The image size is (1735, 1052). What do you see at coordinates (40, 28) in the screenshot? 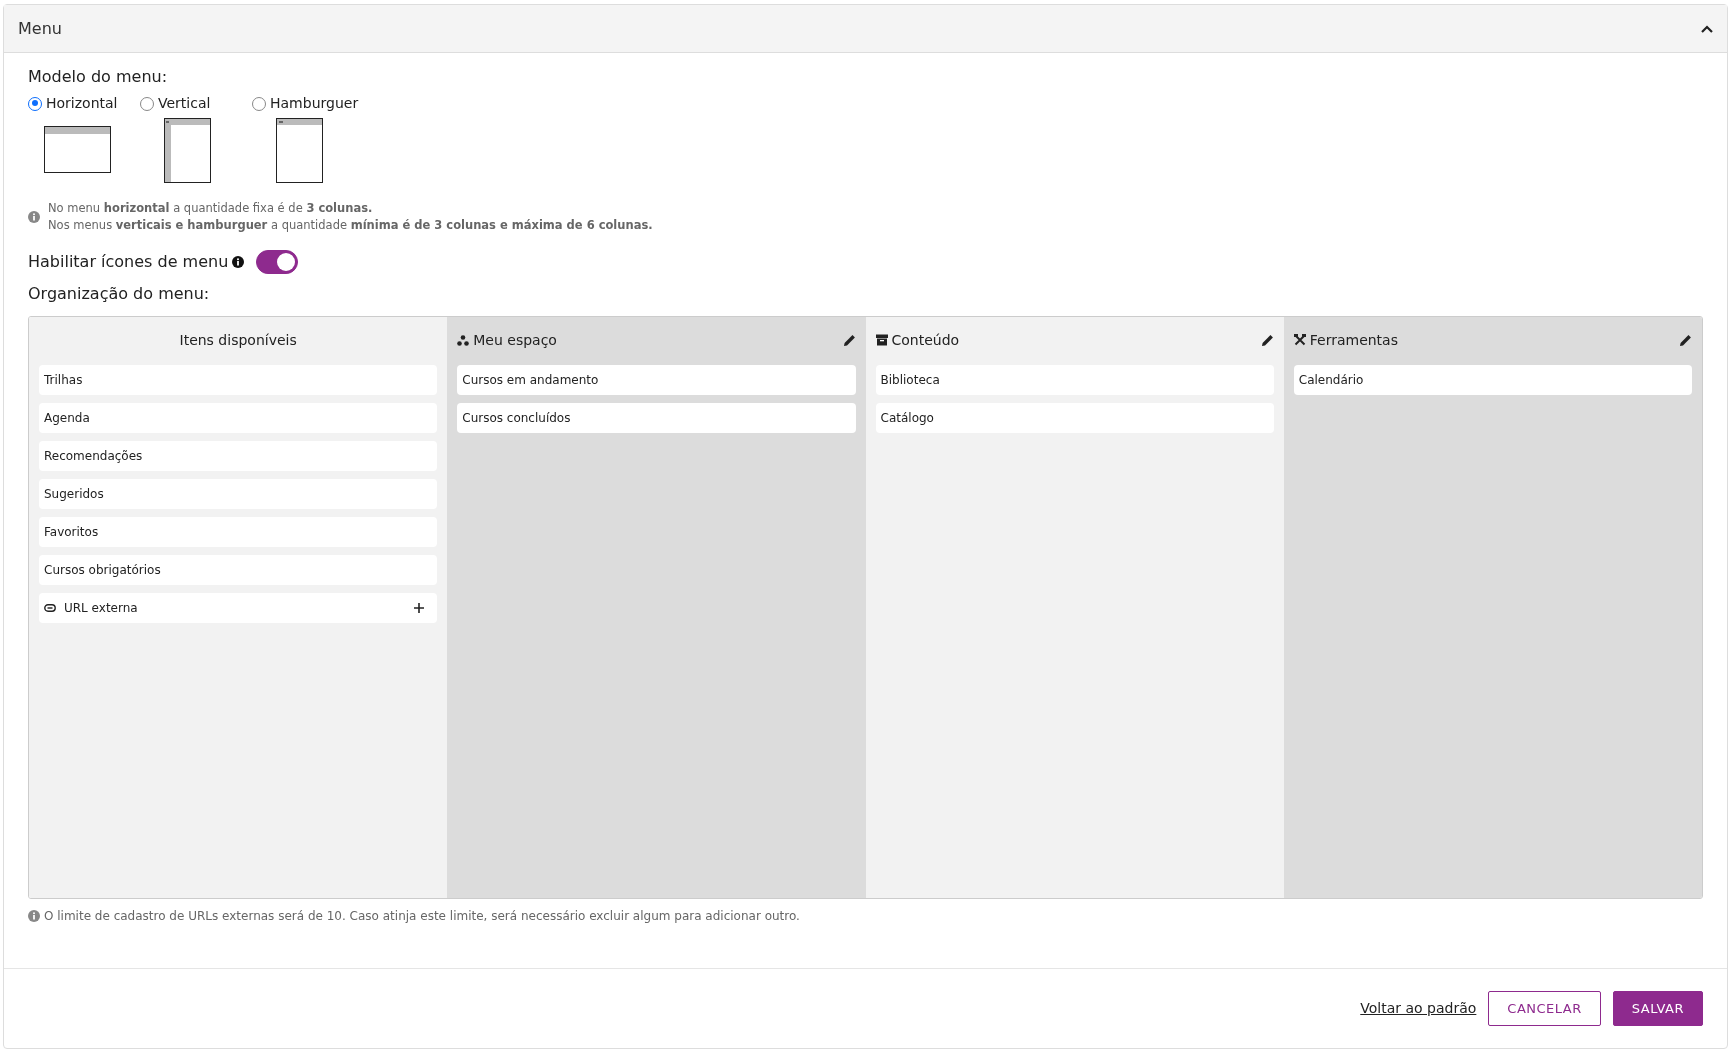
I see `panel-title: Menu` at bounding box center [40, 28].